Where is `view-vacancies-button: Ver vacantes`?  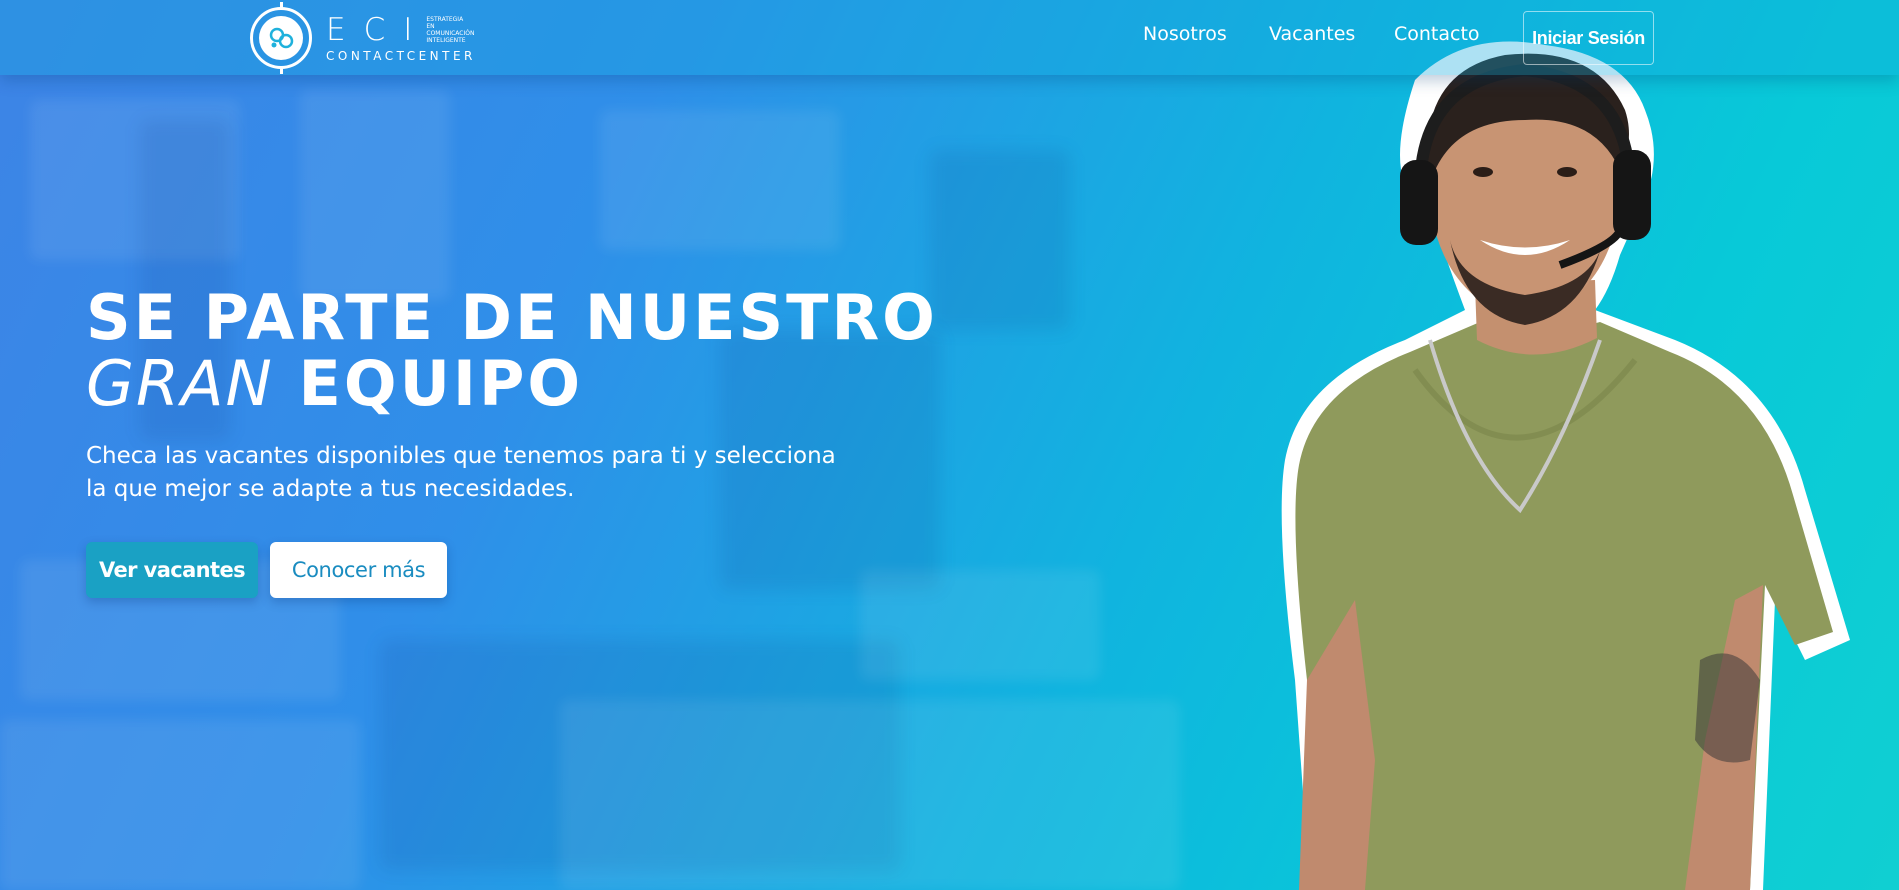 view-vacancies-button: Ver vacantes is located at coordinates (172, 570).